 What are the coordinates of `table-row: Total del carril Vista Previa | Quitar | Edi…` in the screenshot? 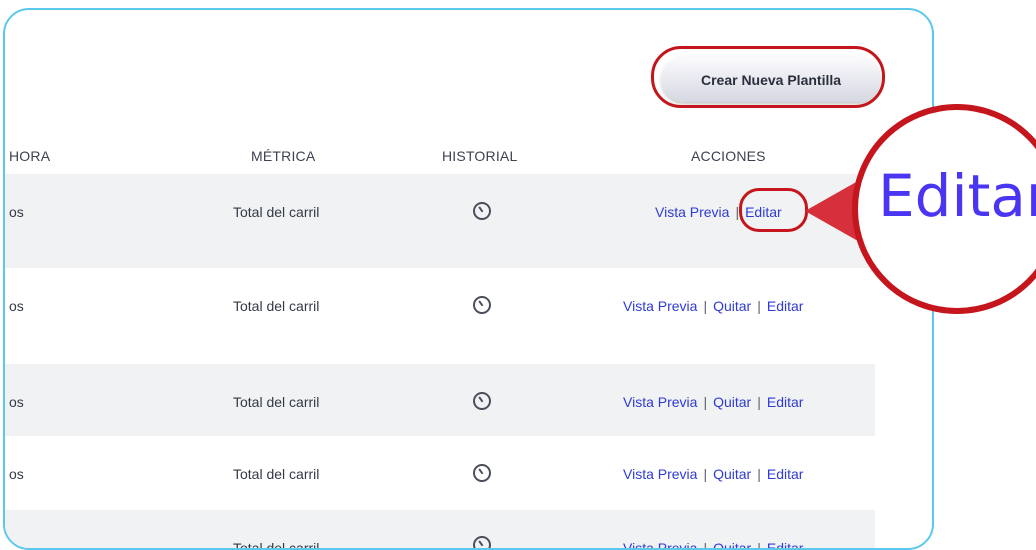 It's located at (440, 530).